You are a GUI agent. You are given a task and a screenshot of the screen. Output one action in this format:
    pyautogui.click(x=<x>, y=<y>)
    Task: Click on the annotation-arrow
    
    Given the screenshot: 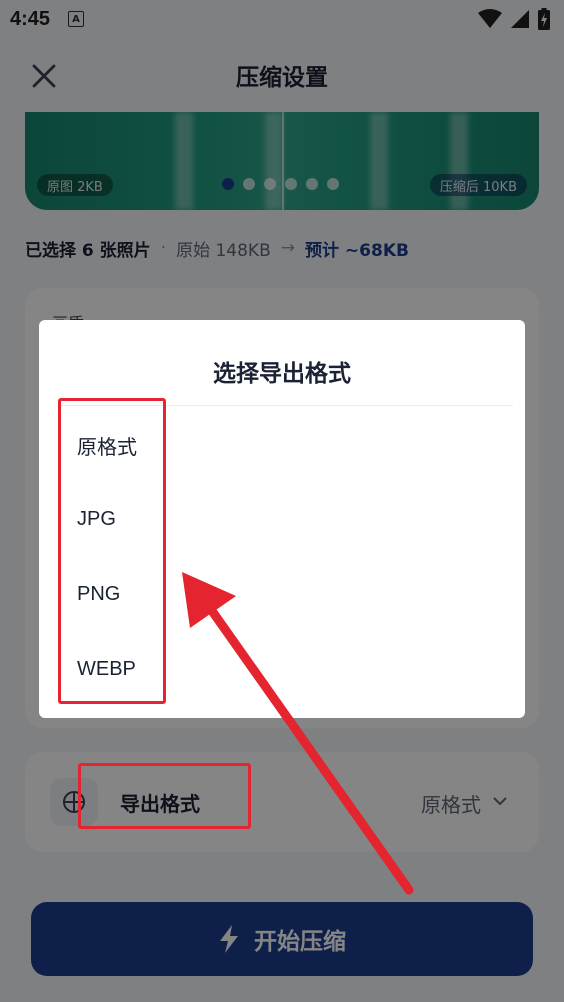 What is the action you would take?
    pyautogui.click(x=298, y=733)
    